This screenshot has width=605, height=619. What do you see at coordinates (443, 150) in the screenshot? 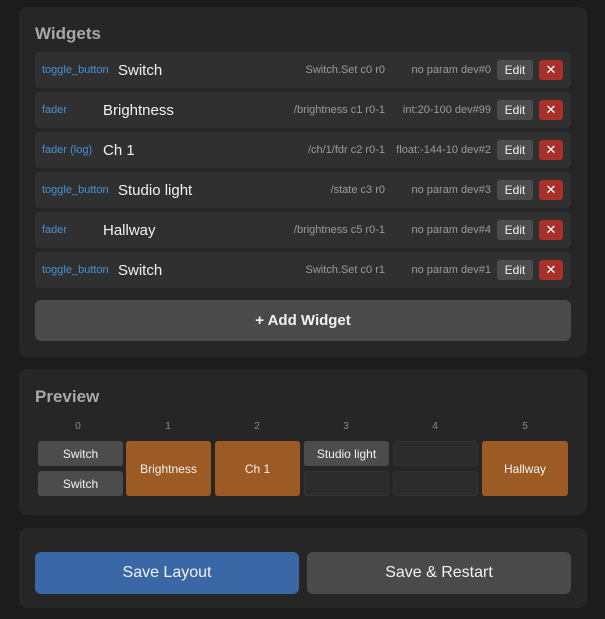
I see `widget-param: float:-144-10 dev#2` at bounding box center [443, 150].